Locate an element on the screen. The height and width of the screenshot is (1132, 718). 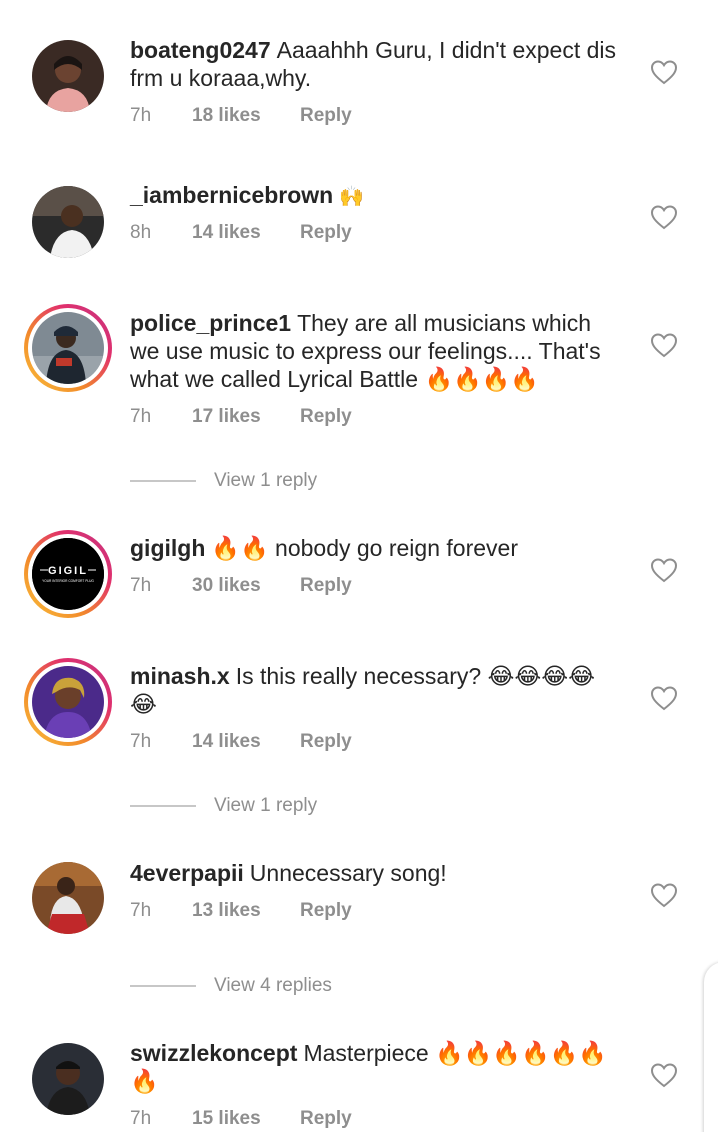
comment-likes: 30 likes is located at coordinates (246, 586).